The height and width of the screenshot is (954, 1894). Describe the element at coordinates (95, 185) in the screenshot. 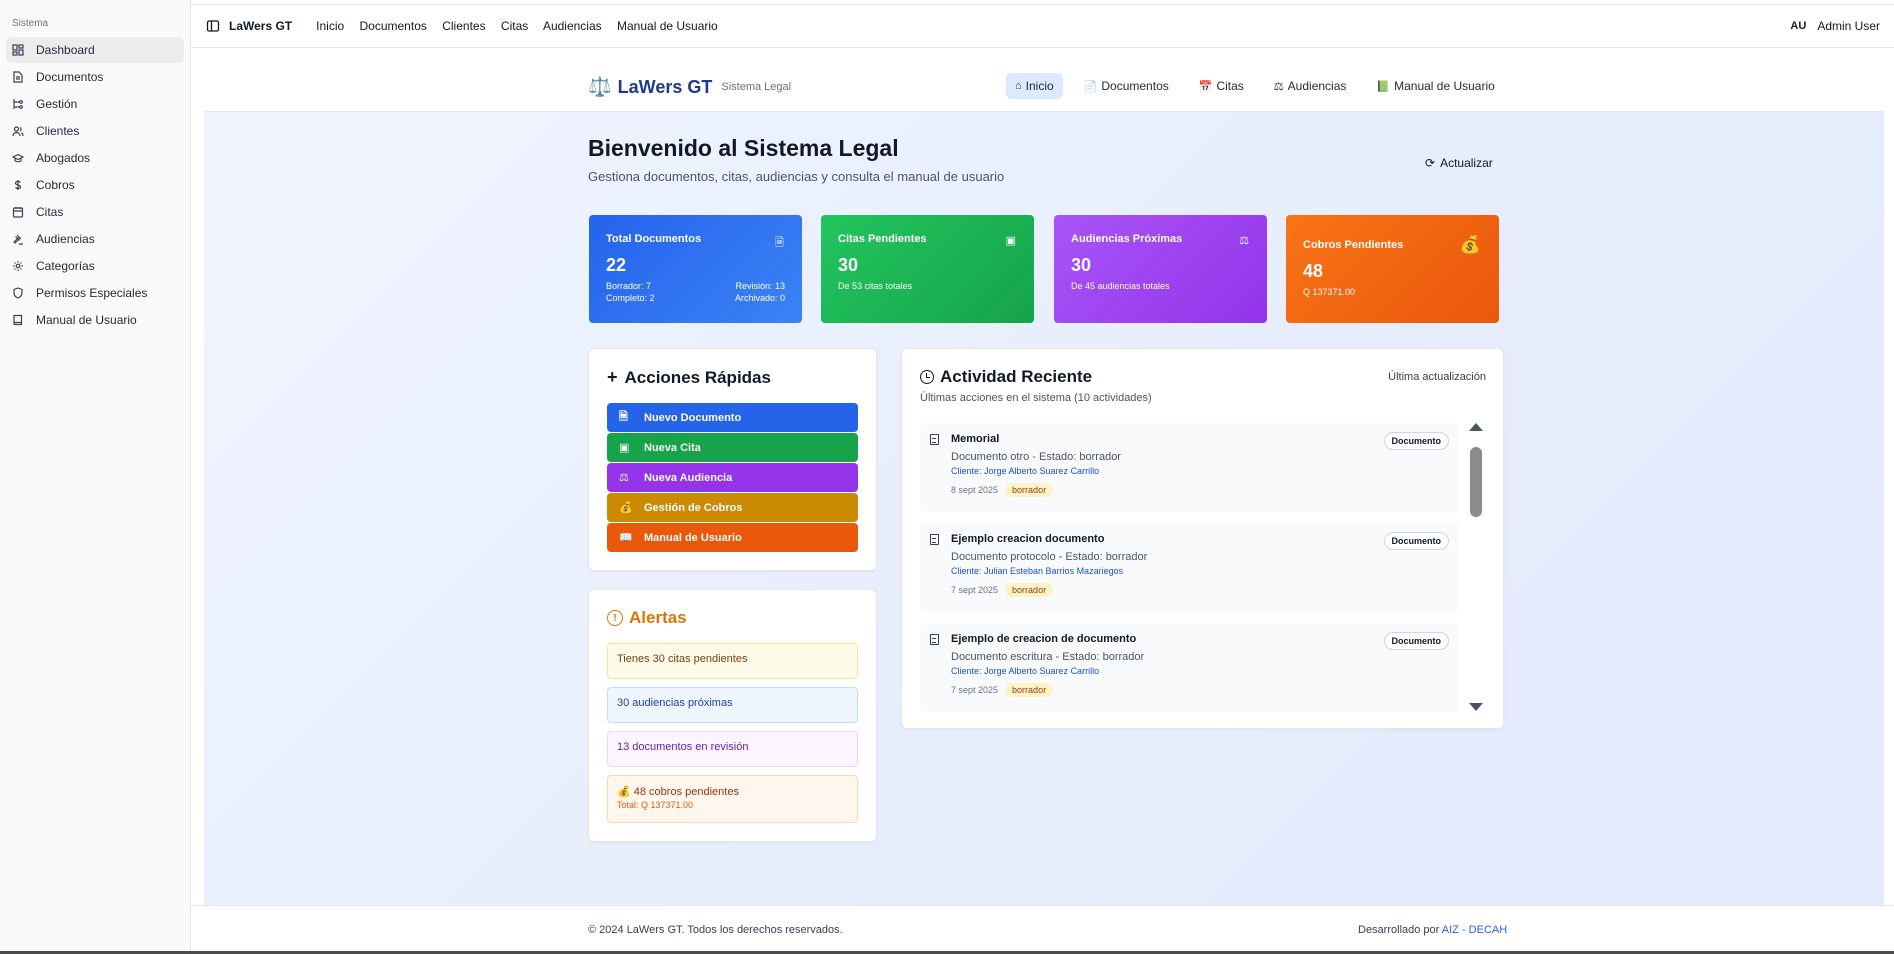

I see `sidebar-item-cobros: Cobros` at that location.